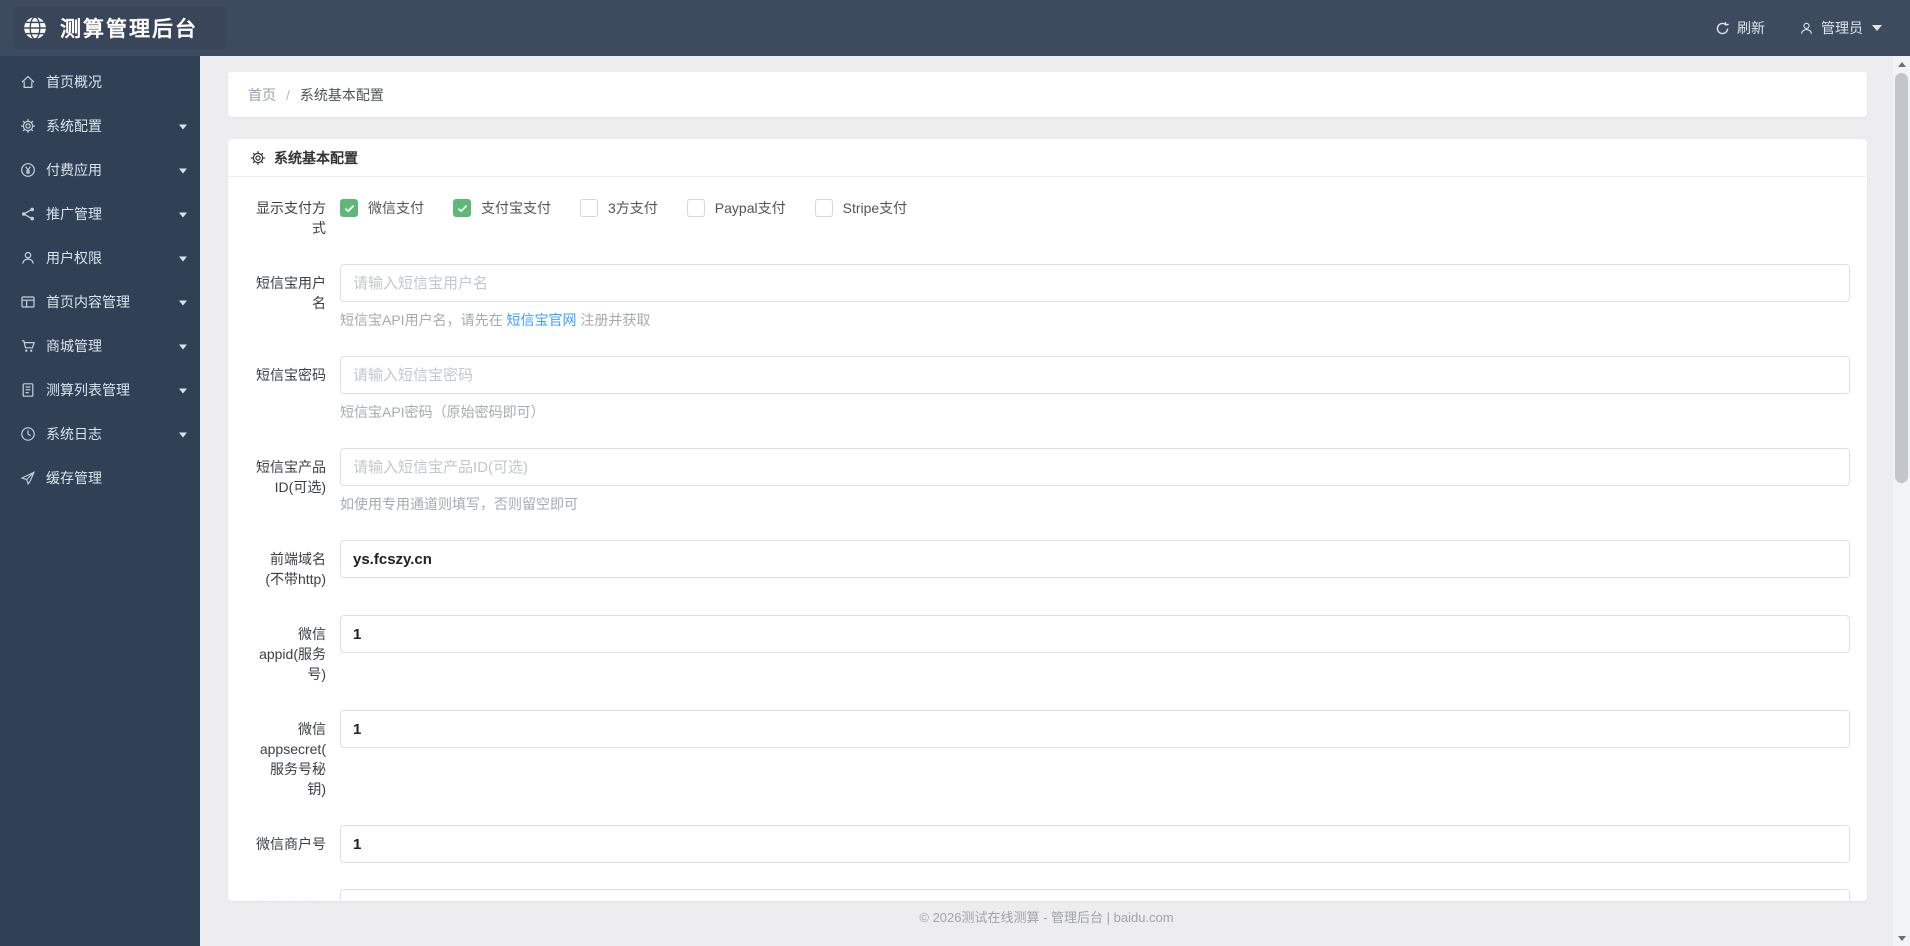 The height and width of the screenshot is (946, 1910). I want to click on payment-checkbox-option: 支付宝支付, so click(502, 208).